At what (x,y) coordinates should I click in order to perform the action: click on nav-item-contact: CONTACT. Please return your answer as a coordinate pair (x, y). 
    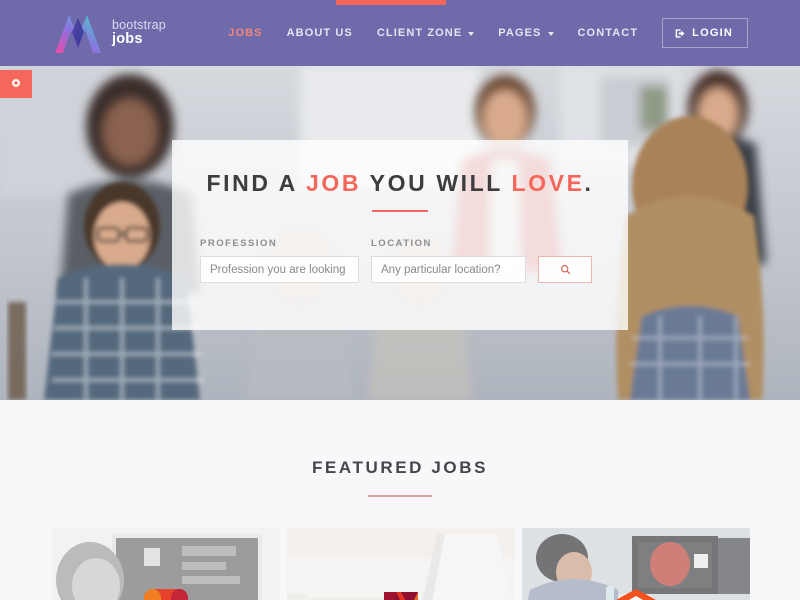
    Looking at the image, I should click on (608, 33).